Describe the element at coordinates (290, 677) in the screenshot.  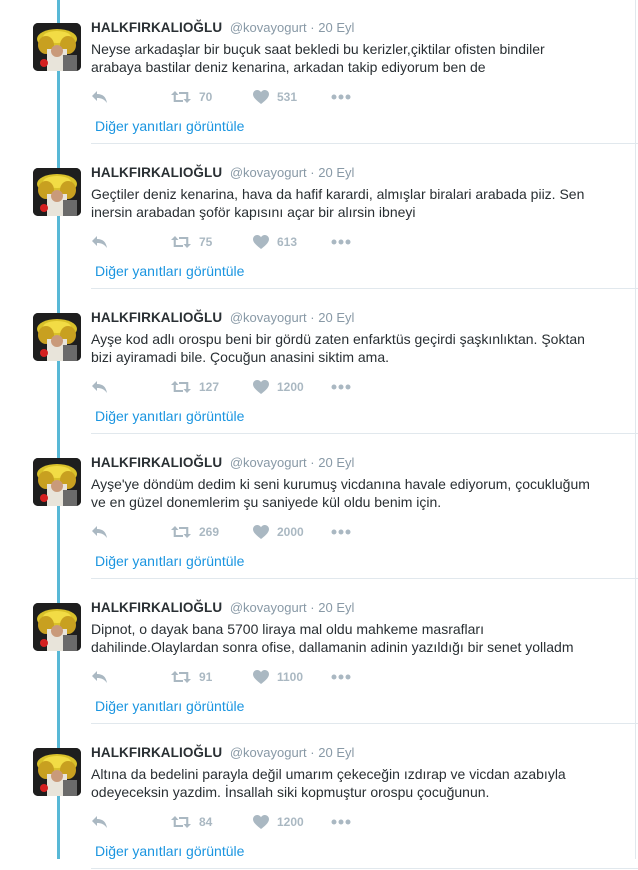
I see `like-count: 1100` at that location.